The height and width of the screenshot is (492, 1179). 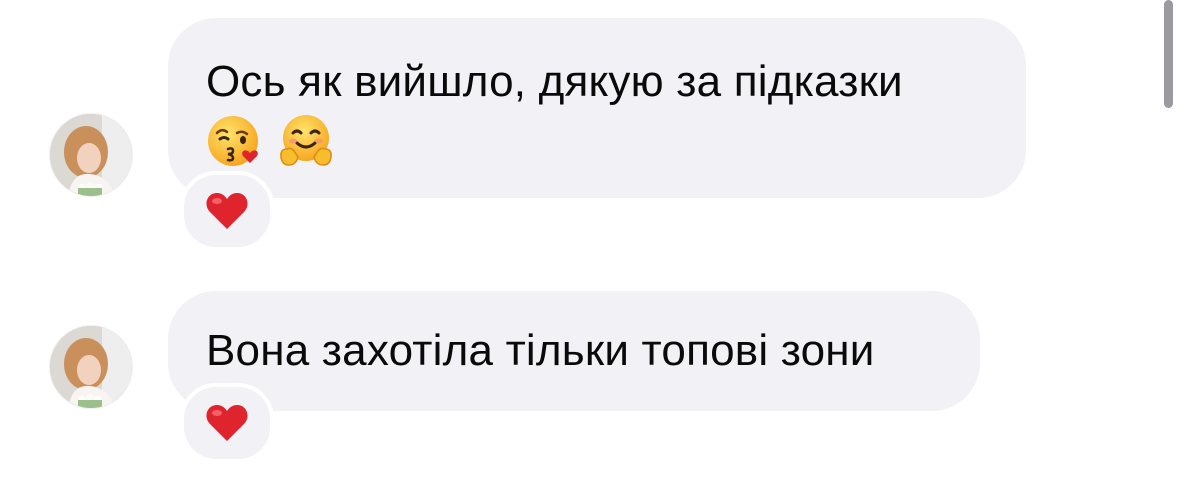 What do you see at coordinates (233, 141) in the screenshot?
I see `kissing-face-with-heart-icon` at bounding box center [233, 141].